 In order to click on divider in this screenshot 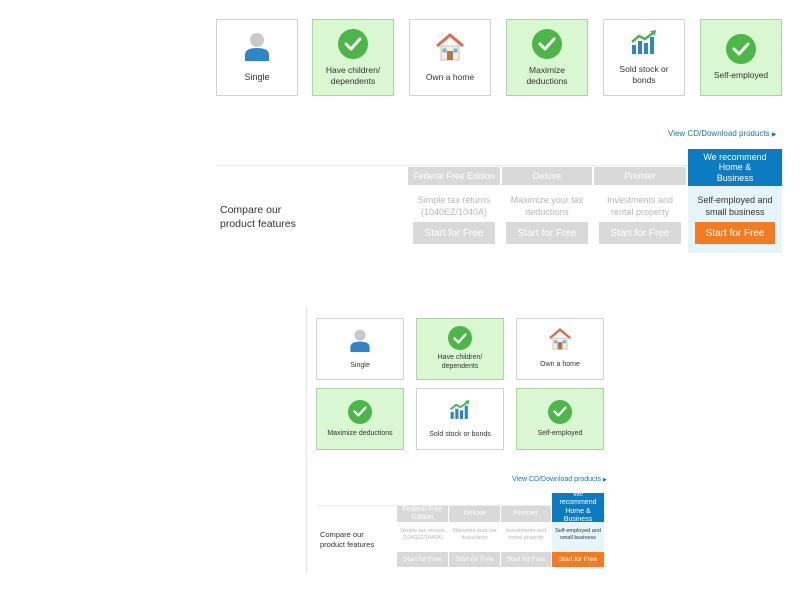, I will do `click(306, 440)`.